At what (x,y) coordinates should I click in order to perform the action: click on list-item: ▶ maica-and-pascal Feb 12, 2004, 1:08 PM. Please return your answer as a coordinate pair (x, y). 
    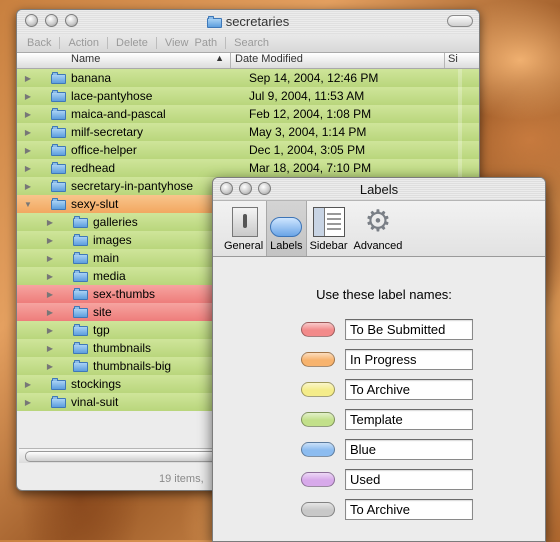
    Looking at the image, I should click on (248, 114).